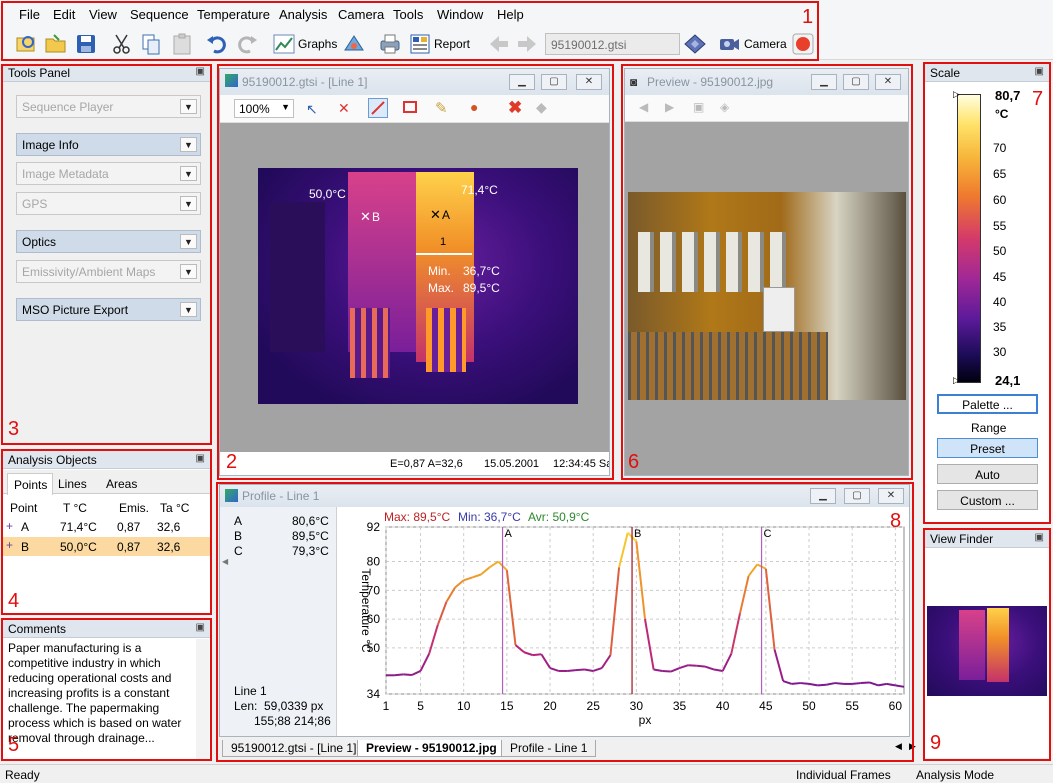  What do you see at coordinates (106, 629) in the screenshot?
I see `comments-header: Comments ▣` at bounding box center [106, 629].